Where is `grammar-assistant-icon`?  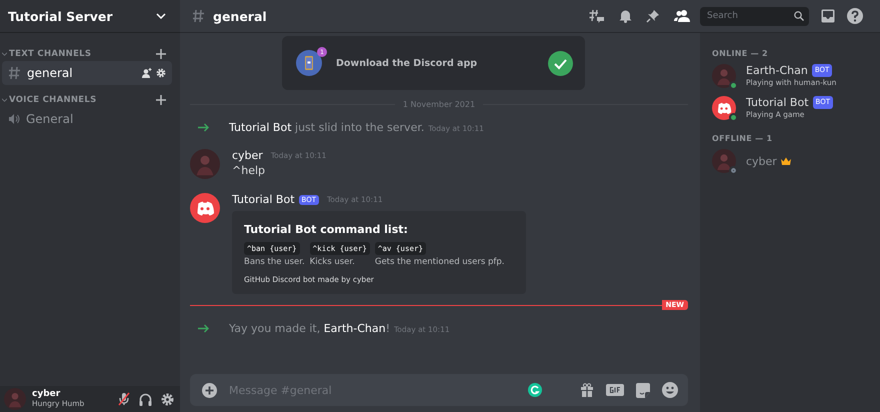 grammar-assistant-icon is located at coordinates (535, 390).